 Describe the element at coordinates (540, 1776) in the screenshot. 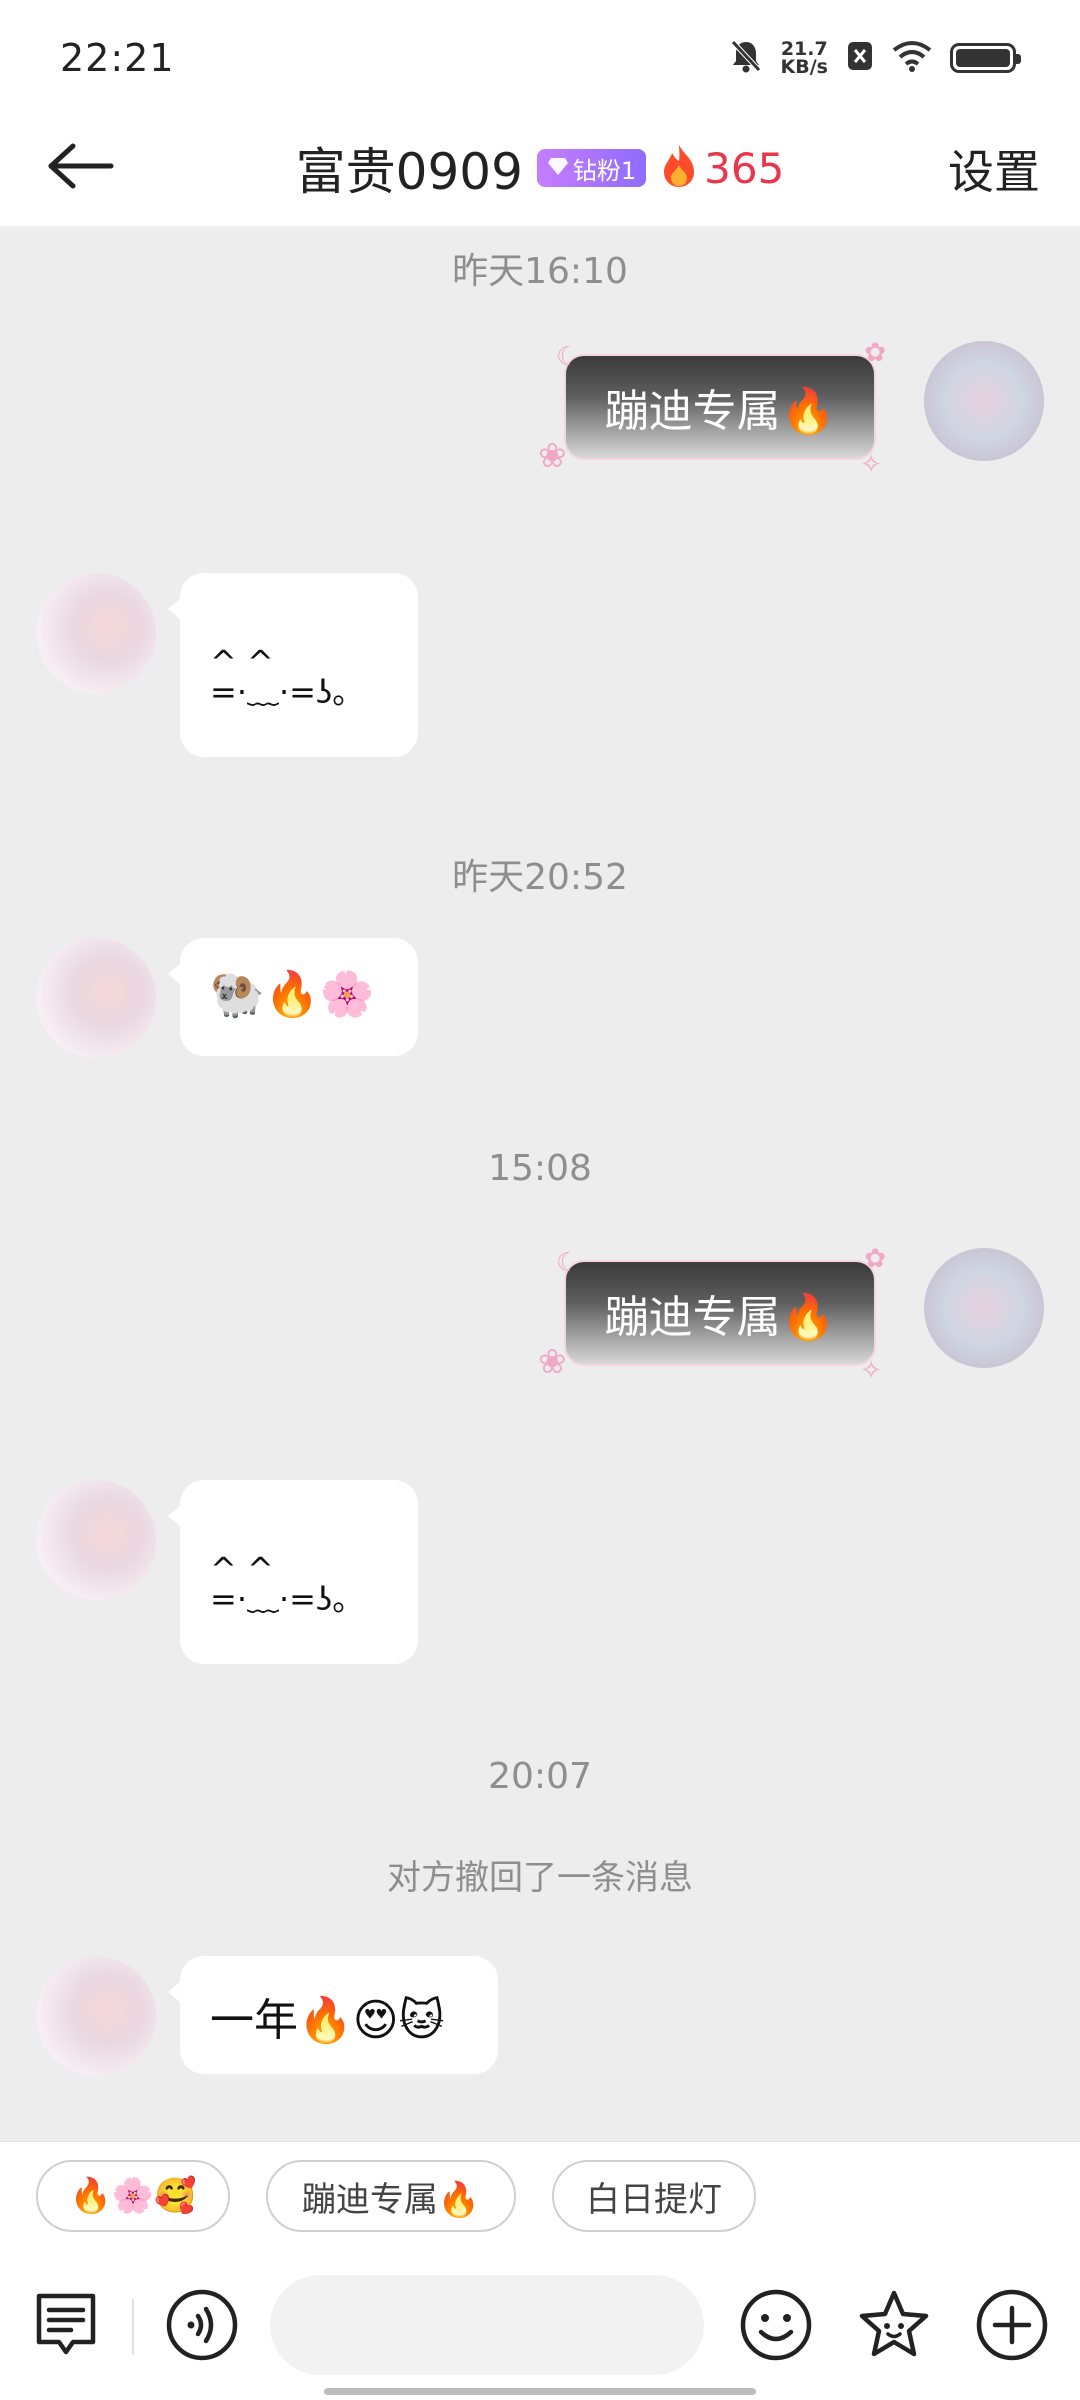

I see `timestamp: 20:07` at that location.